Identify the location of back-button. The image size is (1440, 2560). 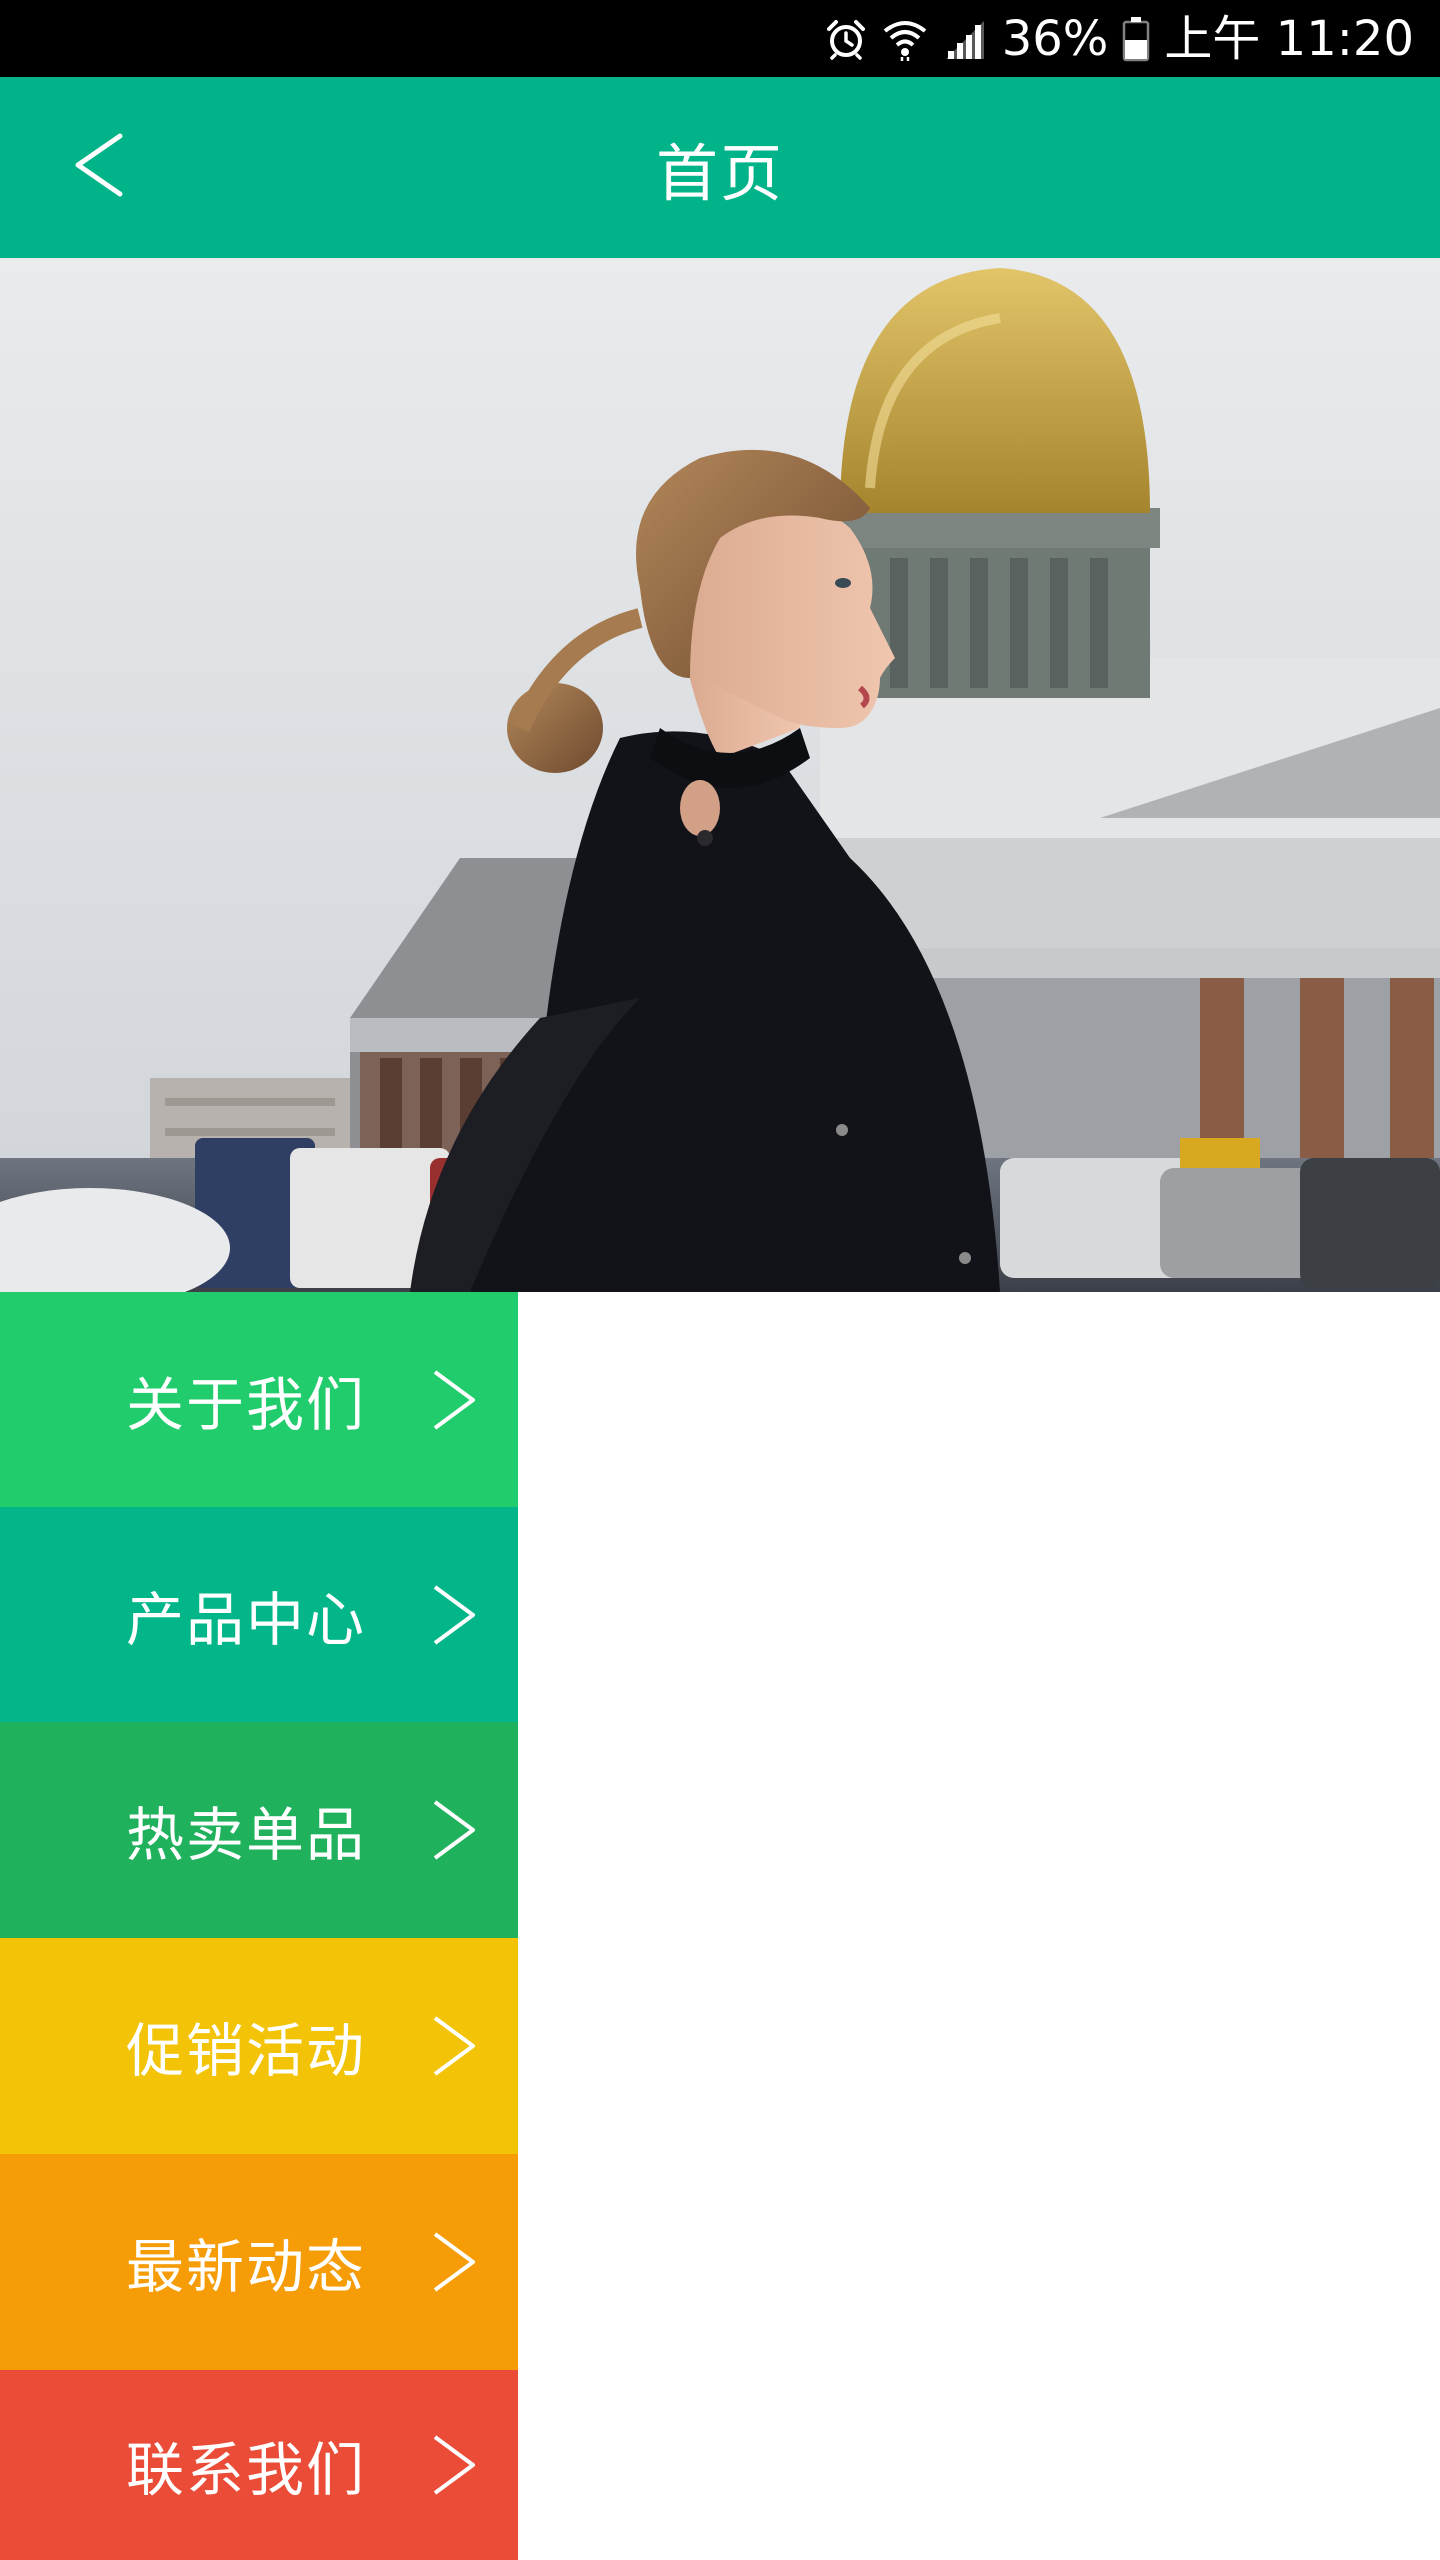
(100, 167).